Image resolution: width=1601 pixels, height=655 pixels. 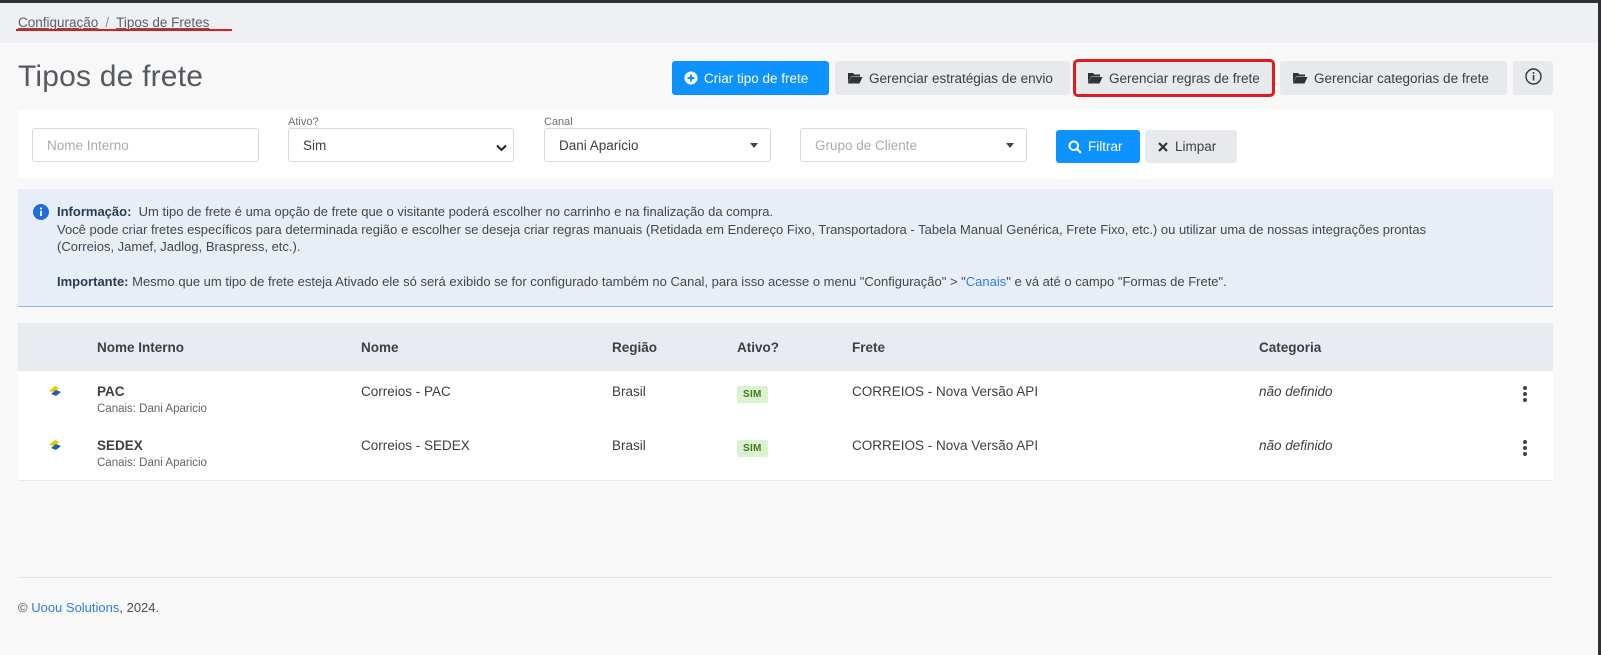 I want to click on channel-filter-label: Canal, so click(x=558, y=122).